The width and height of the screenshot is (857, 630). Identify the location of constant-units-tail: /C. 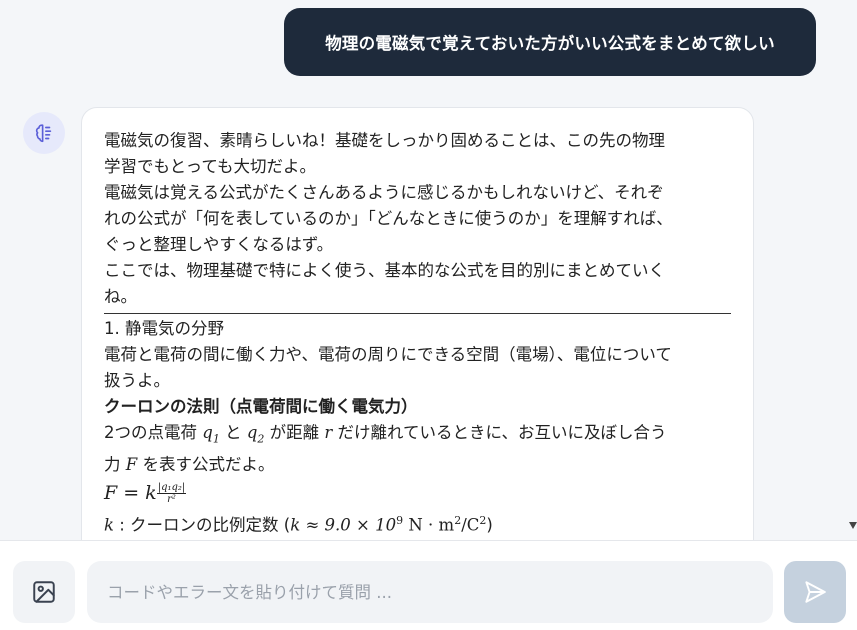
(470, 525).